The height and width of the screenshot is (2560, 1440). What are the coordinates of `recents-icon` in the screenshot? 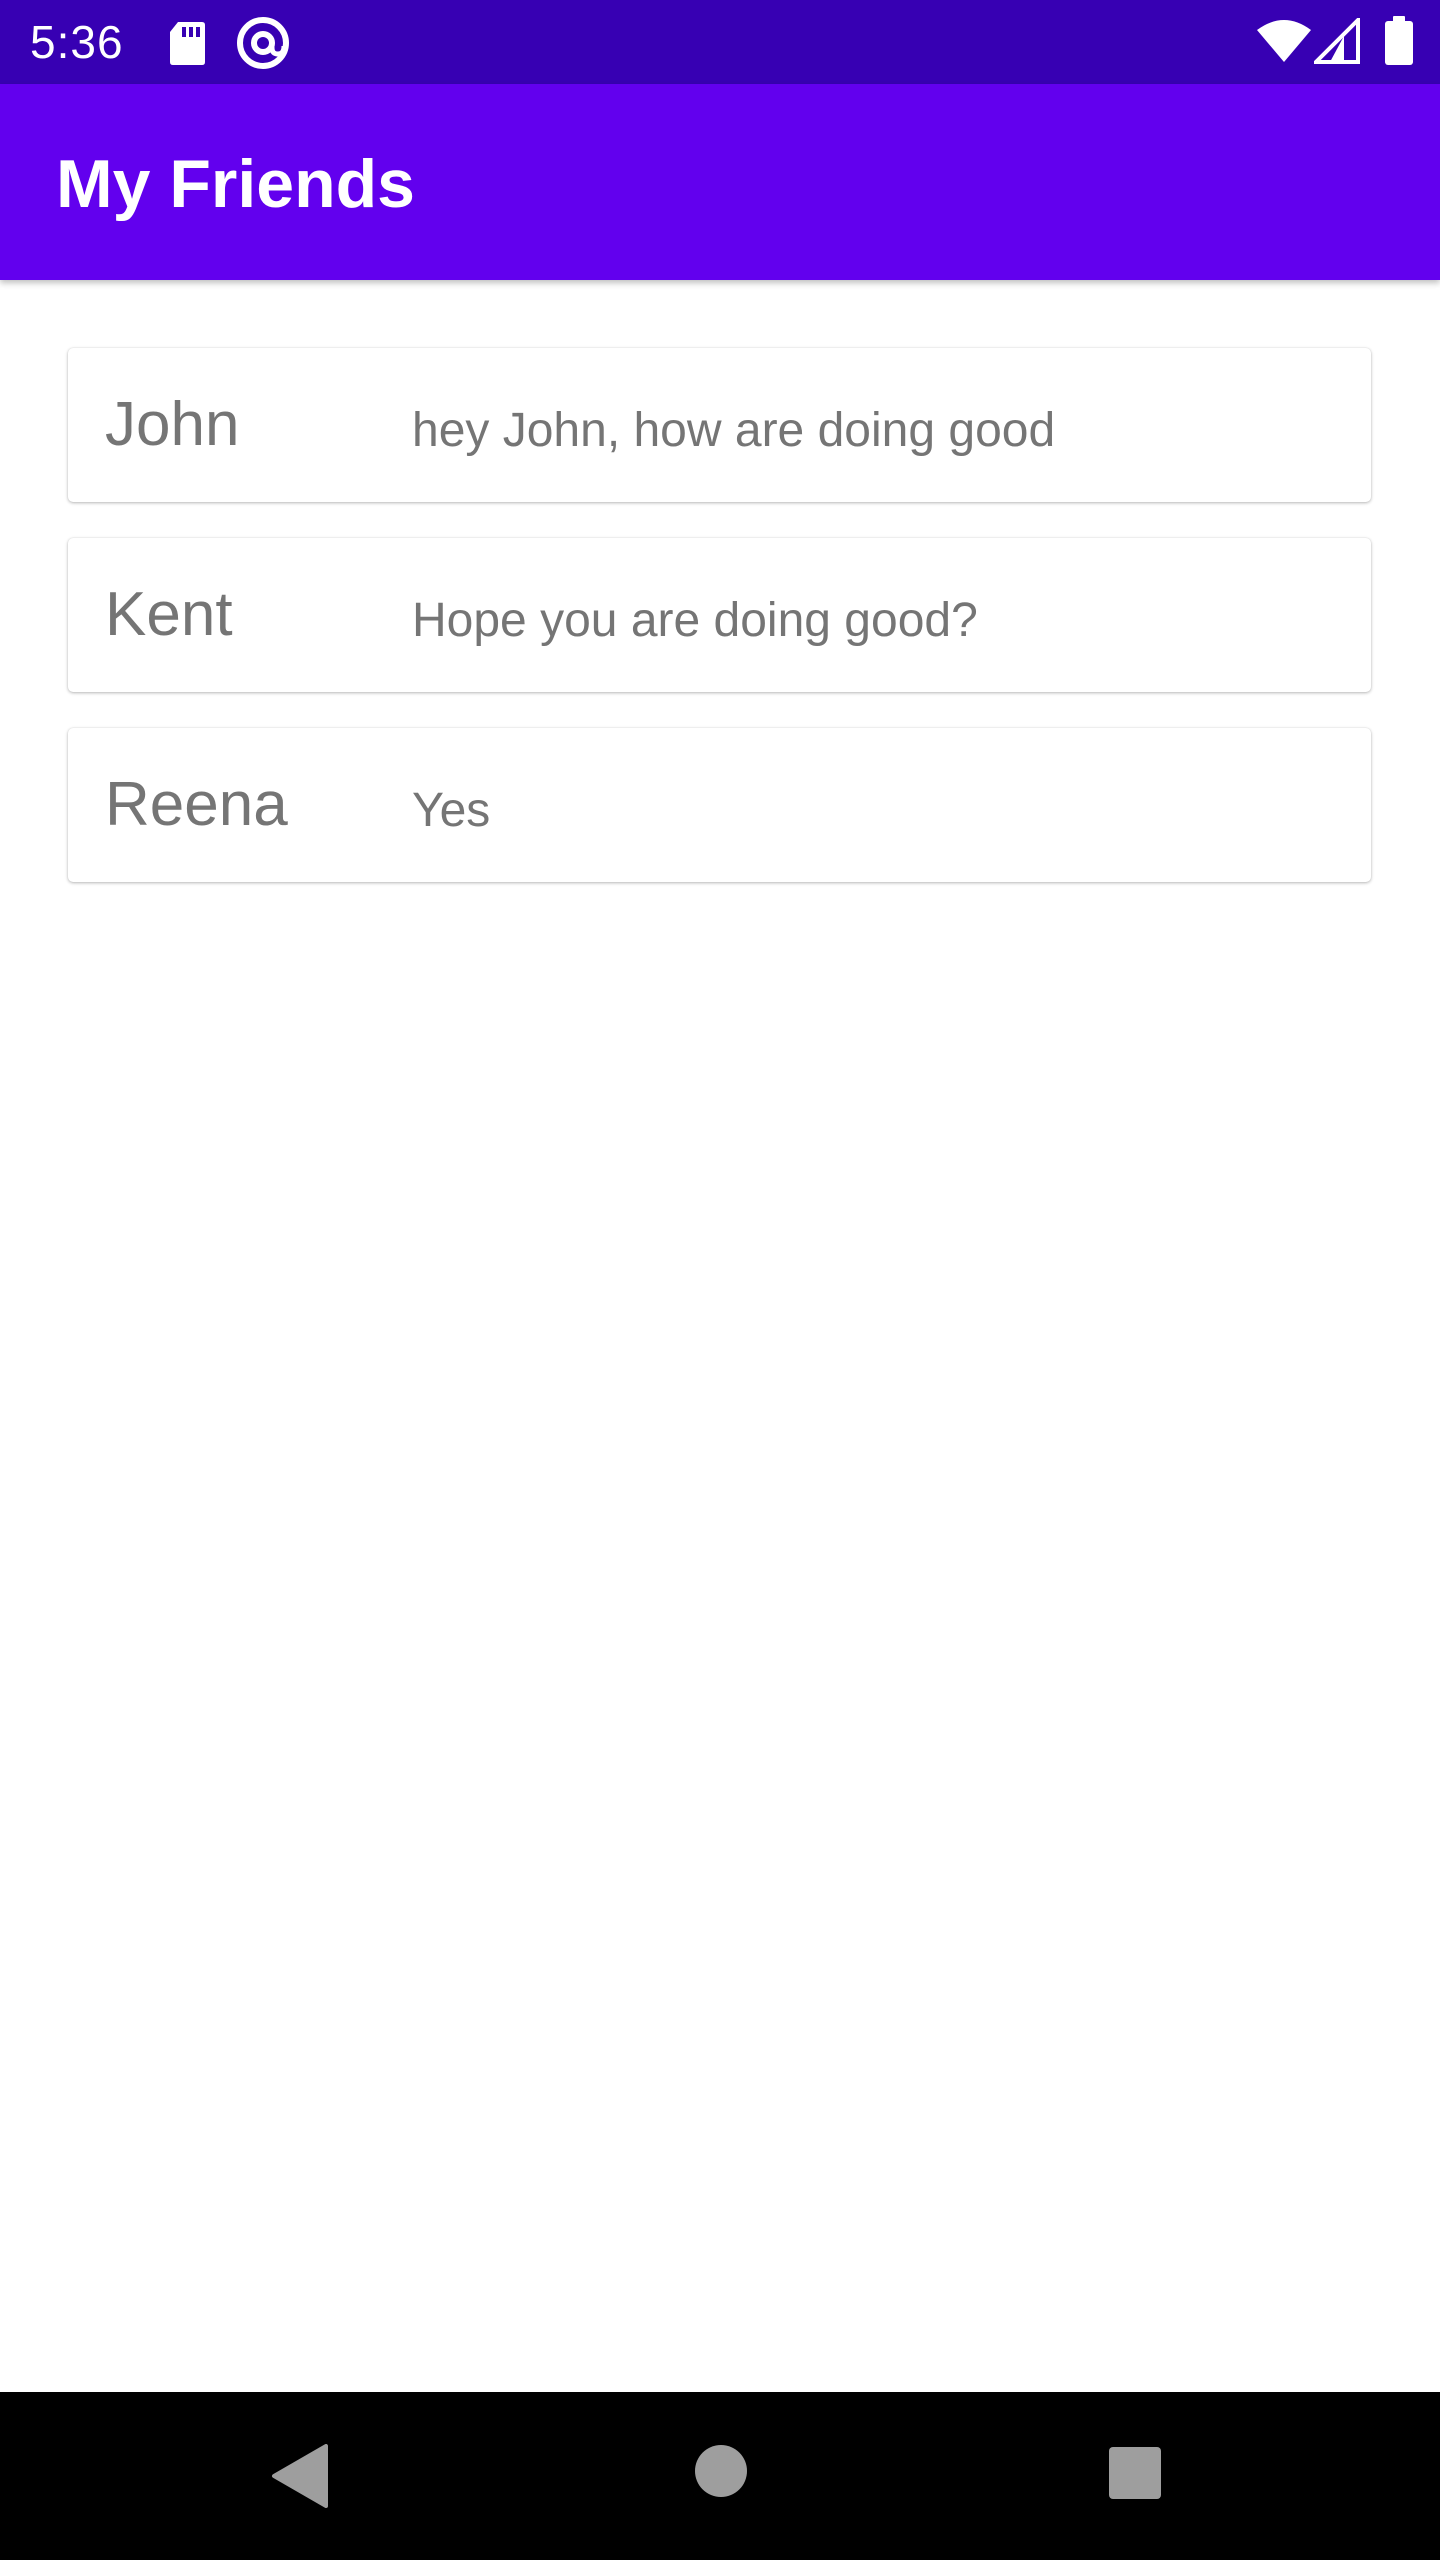 It's located at (1135, 2475).